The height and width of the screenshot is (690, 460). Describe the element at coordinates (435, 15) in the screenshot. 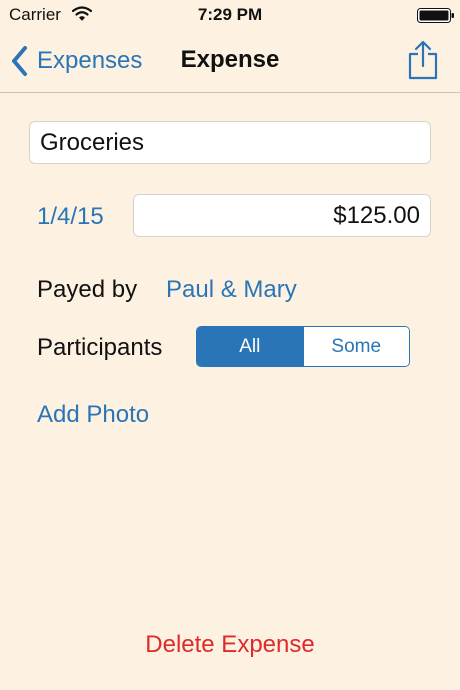

I see `battery-icon` at that location.